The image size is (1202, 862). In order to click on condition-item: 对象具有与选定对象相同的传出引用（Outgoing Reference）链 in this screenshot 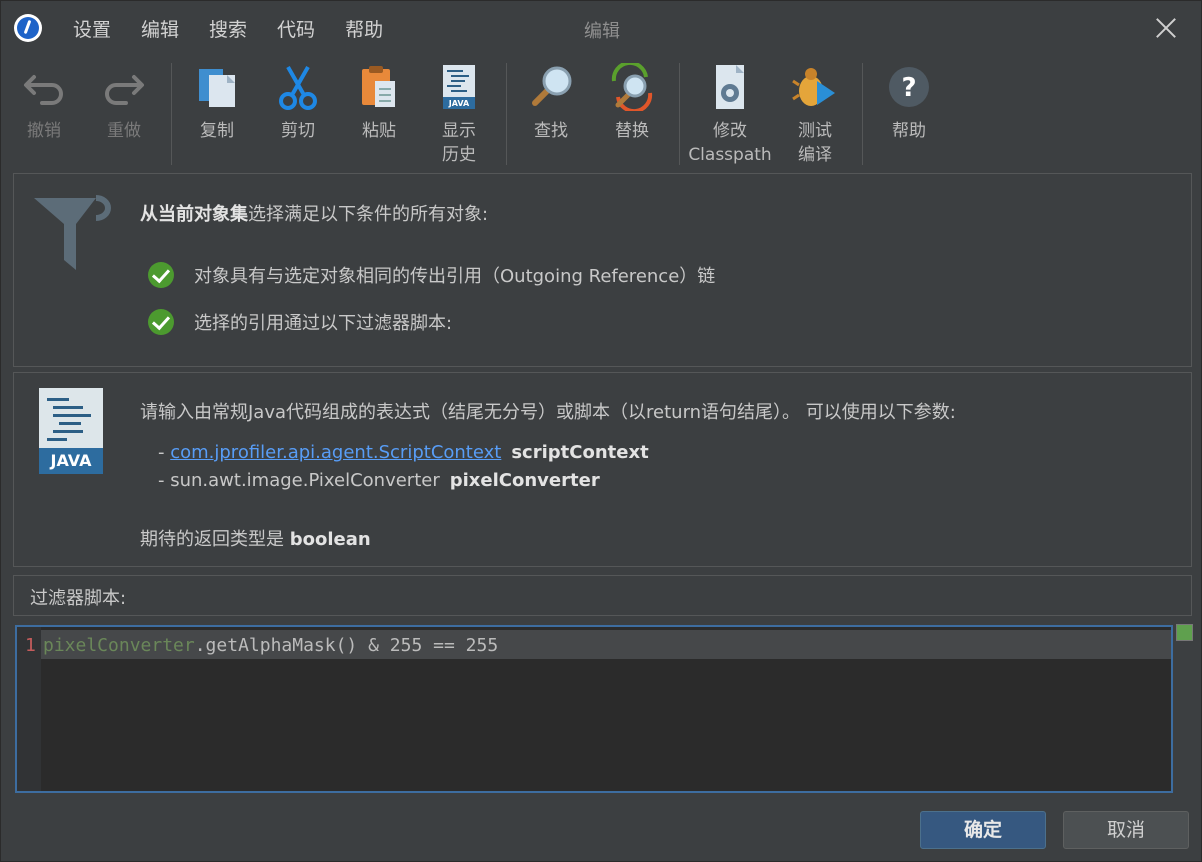, I will do `click(431, 275)`.